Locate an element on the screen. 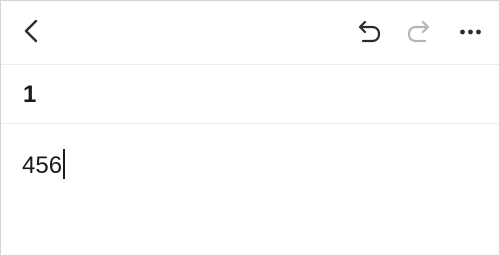 The height and width of the screenshot is (256, 500). text-cursor is located at coordinates (64, 164).